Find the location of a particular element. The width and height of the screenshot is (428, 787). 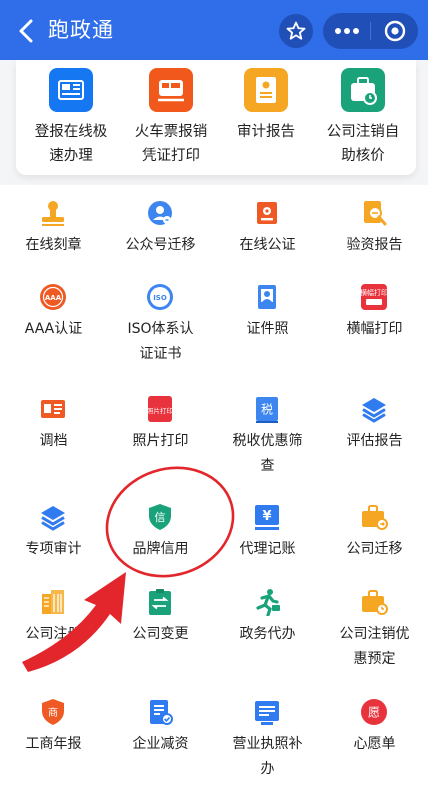

grid-label: AAA认证 is located at coordinates (53, 329).